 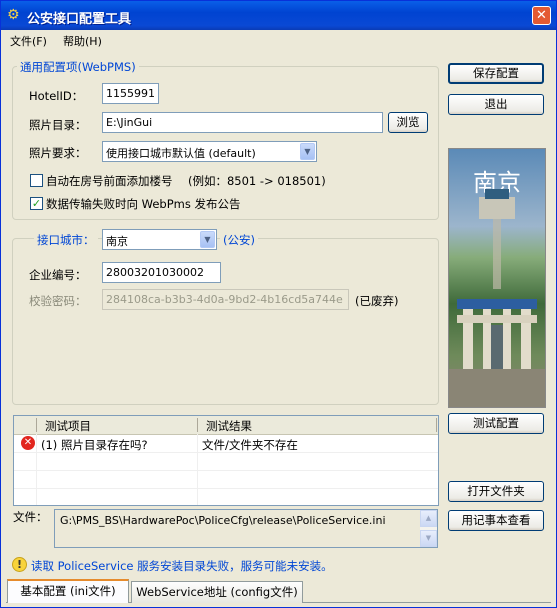 I want to click on list-header: 测试项目 测试结果, so click(x=226, y=425).